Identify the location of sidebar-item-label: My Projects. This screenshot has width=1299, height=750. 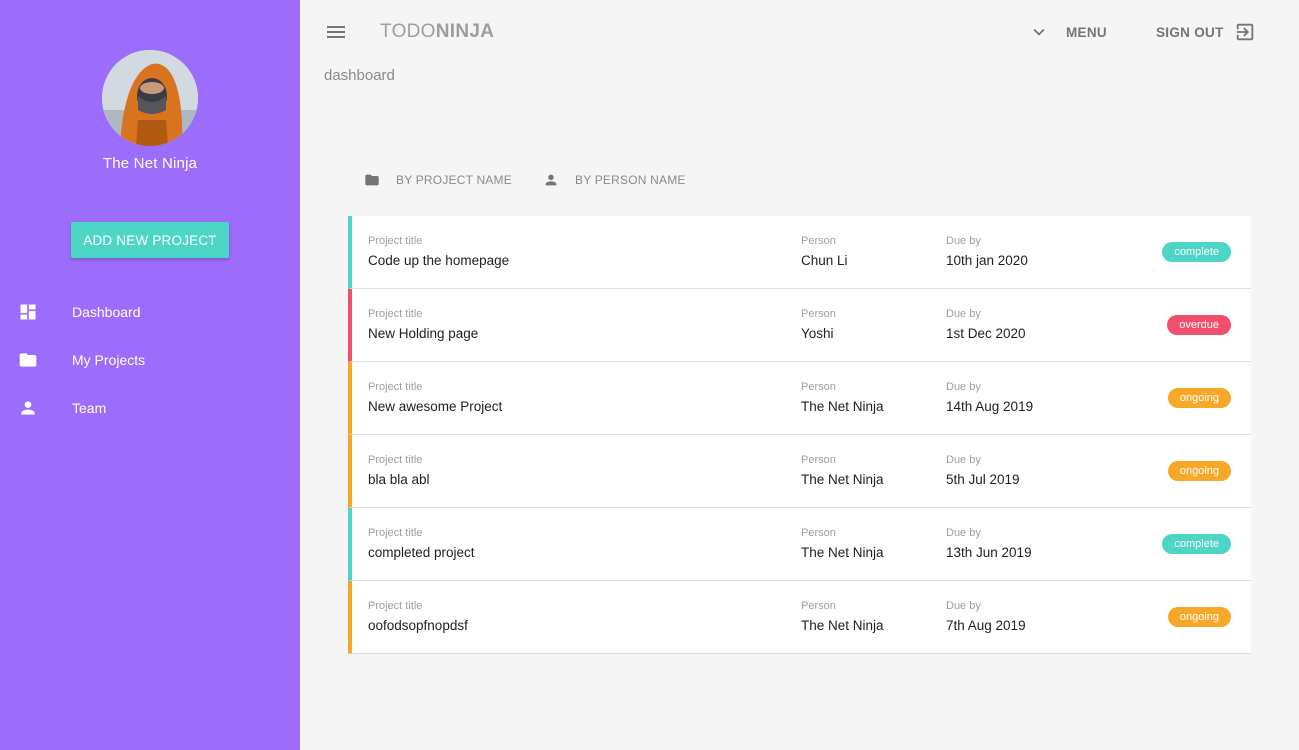
(109, 360).